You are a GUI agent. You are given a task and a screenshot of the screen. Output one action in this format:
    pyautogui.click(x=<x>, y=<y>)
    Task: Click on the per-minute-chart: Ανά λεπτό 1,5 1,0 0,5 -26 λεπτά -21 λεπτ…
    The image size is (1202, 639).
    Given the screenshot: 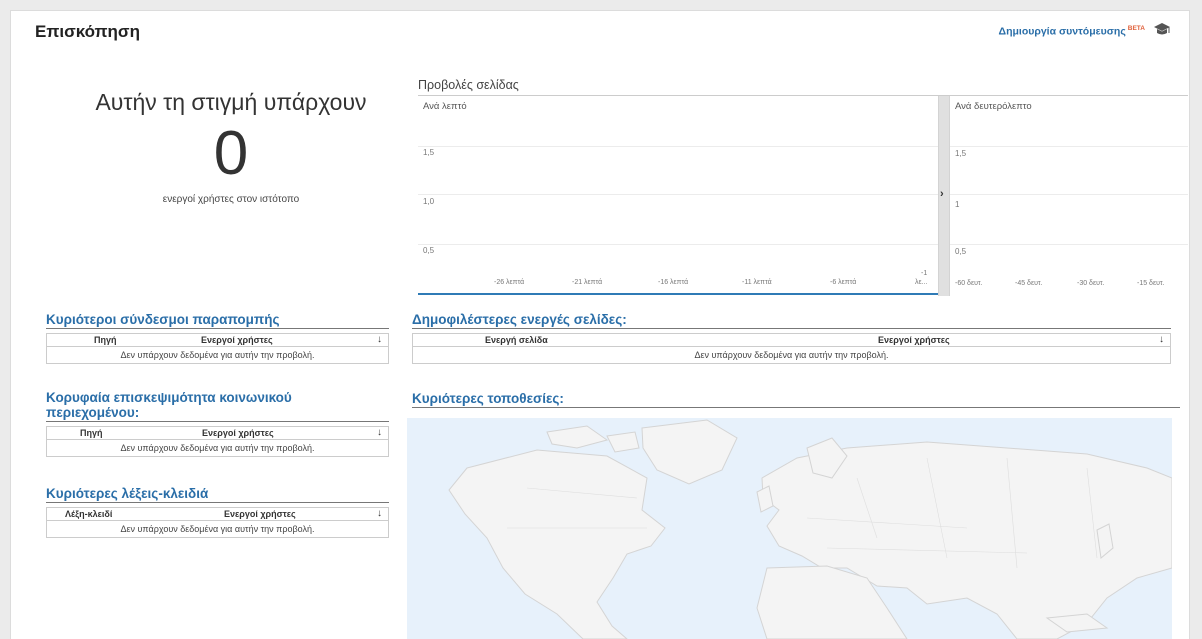 What is the action you would take?
    pyautogui.click(x=678, y=196)
    